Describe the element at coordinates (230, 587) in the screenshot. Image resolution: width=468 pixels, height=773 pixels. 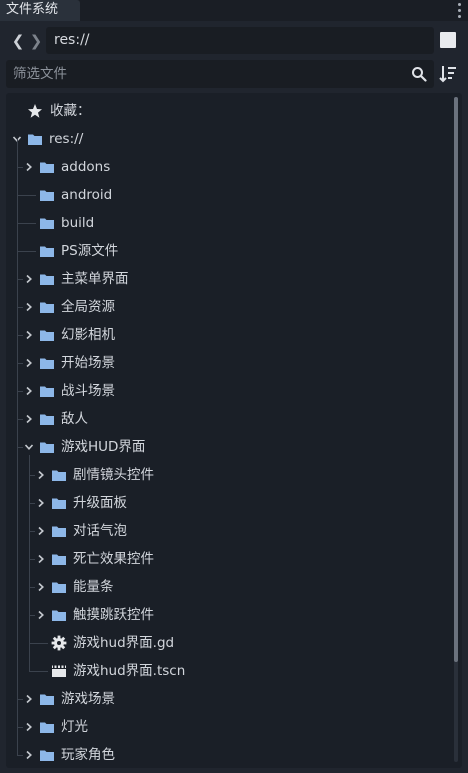
I see `tree-folder-row: 能量条` at that location.